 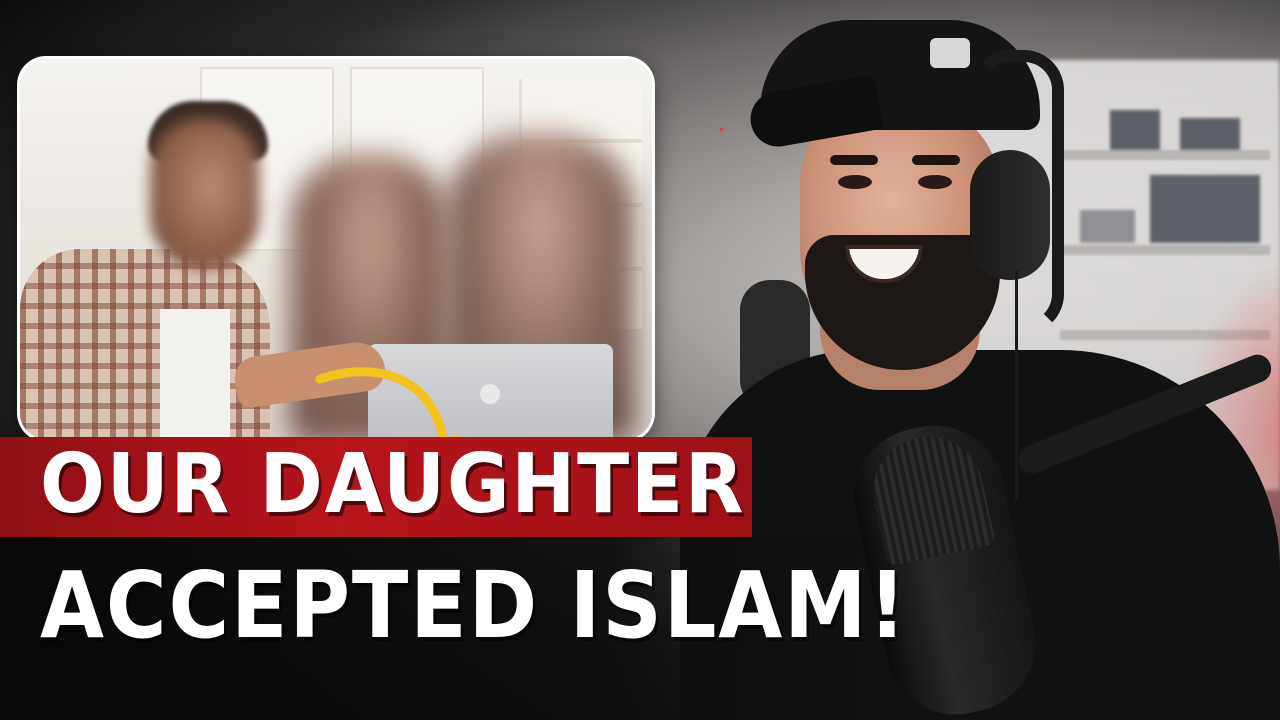 What do you see at coordinates (205, 194) in the screenshot?
I see `blurred-face` at bounding box center [205, 194].